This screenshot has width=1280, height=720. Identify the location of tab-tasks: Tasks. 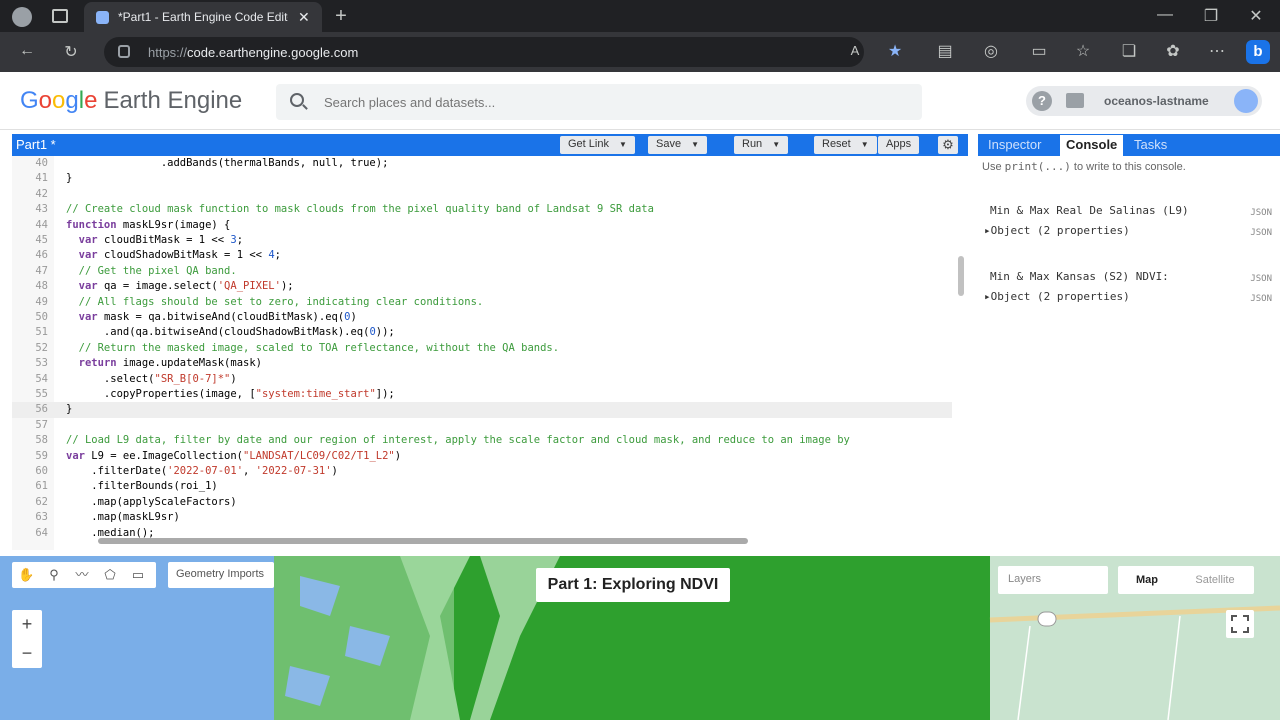
(1150, 144).